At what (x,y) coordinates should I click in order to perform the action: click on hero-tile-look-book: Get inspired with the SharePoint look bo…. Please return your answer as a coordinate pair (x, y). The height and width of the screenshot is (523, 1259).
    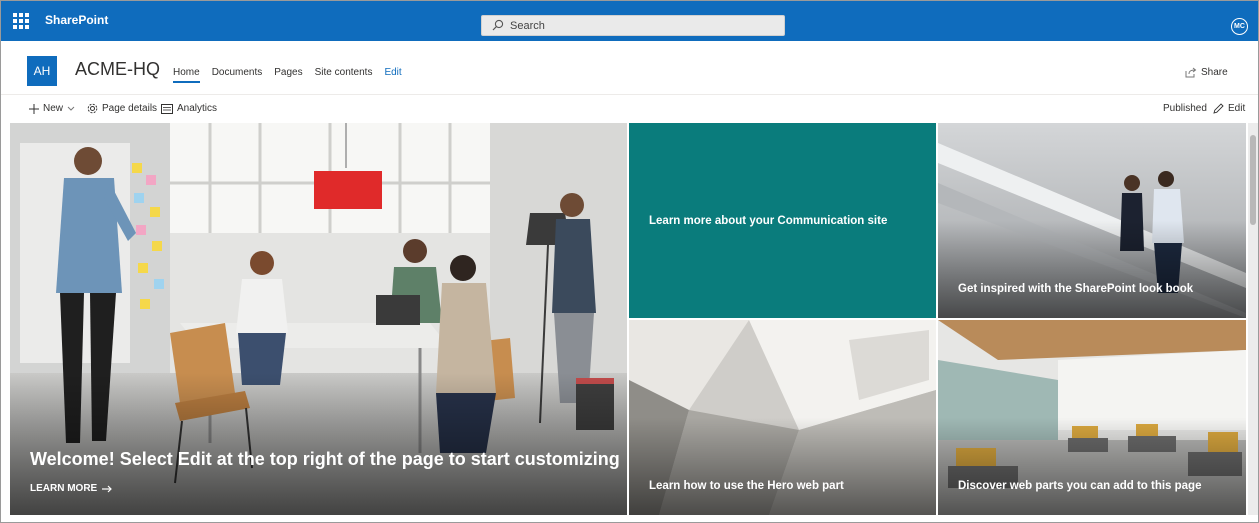
    Looking at the image, I should click on (1092, 220).